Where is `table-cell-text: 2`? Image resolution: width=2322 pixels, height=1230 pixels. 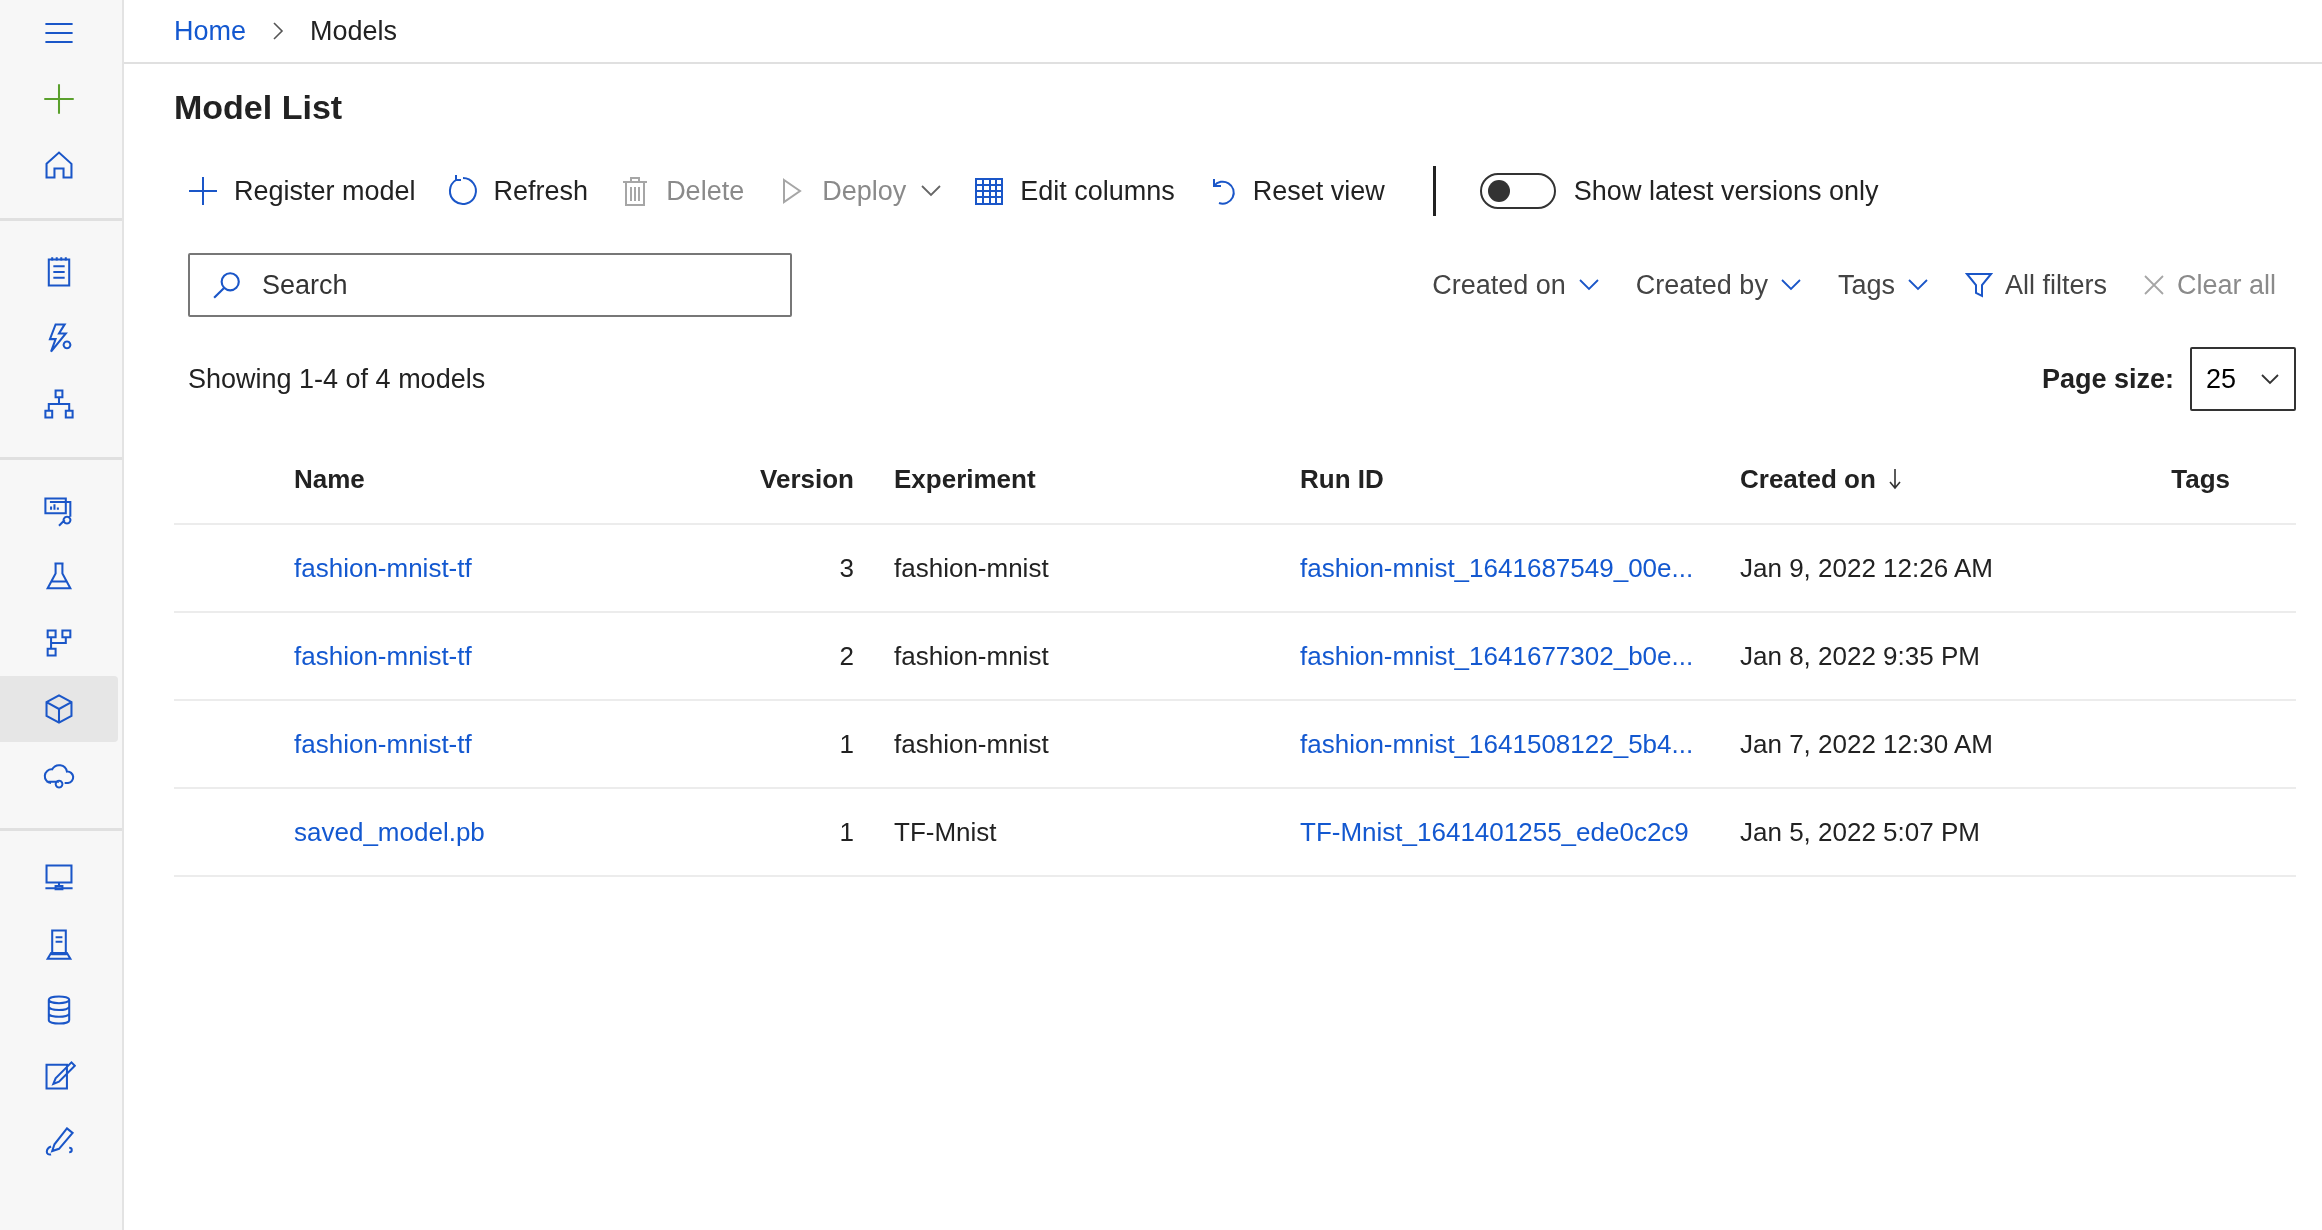
table-cell-text: 2 is located at coordinates (846, 656).